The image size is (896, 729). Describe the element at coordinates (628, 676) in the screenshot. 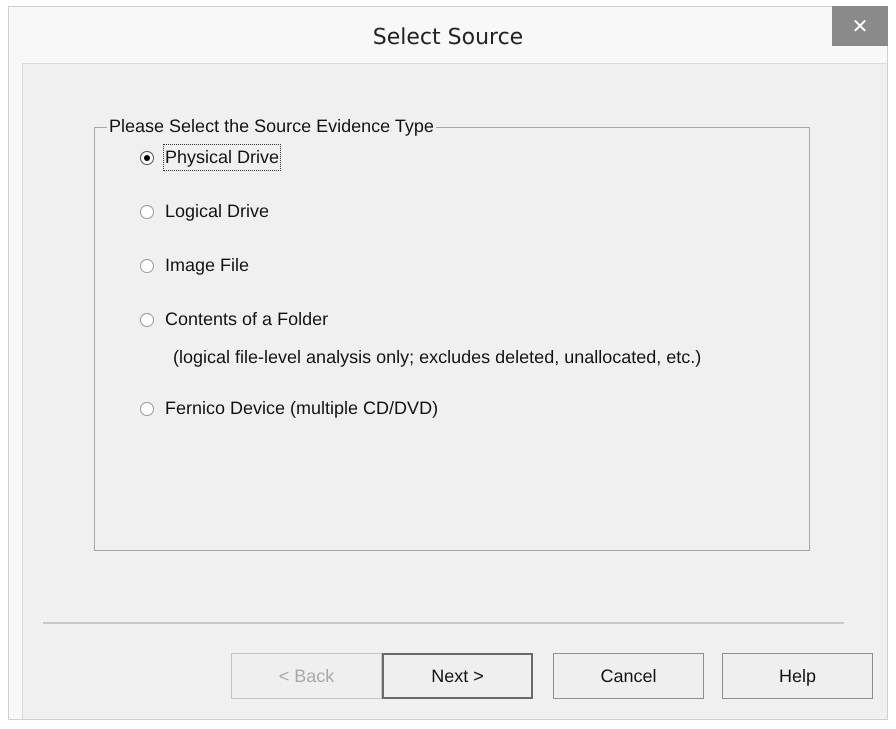

I see `dialog-button: Cancel` at that location.